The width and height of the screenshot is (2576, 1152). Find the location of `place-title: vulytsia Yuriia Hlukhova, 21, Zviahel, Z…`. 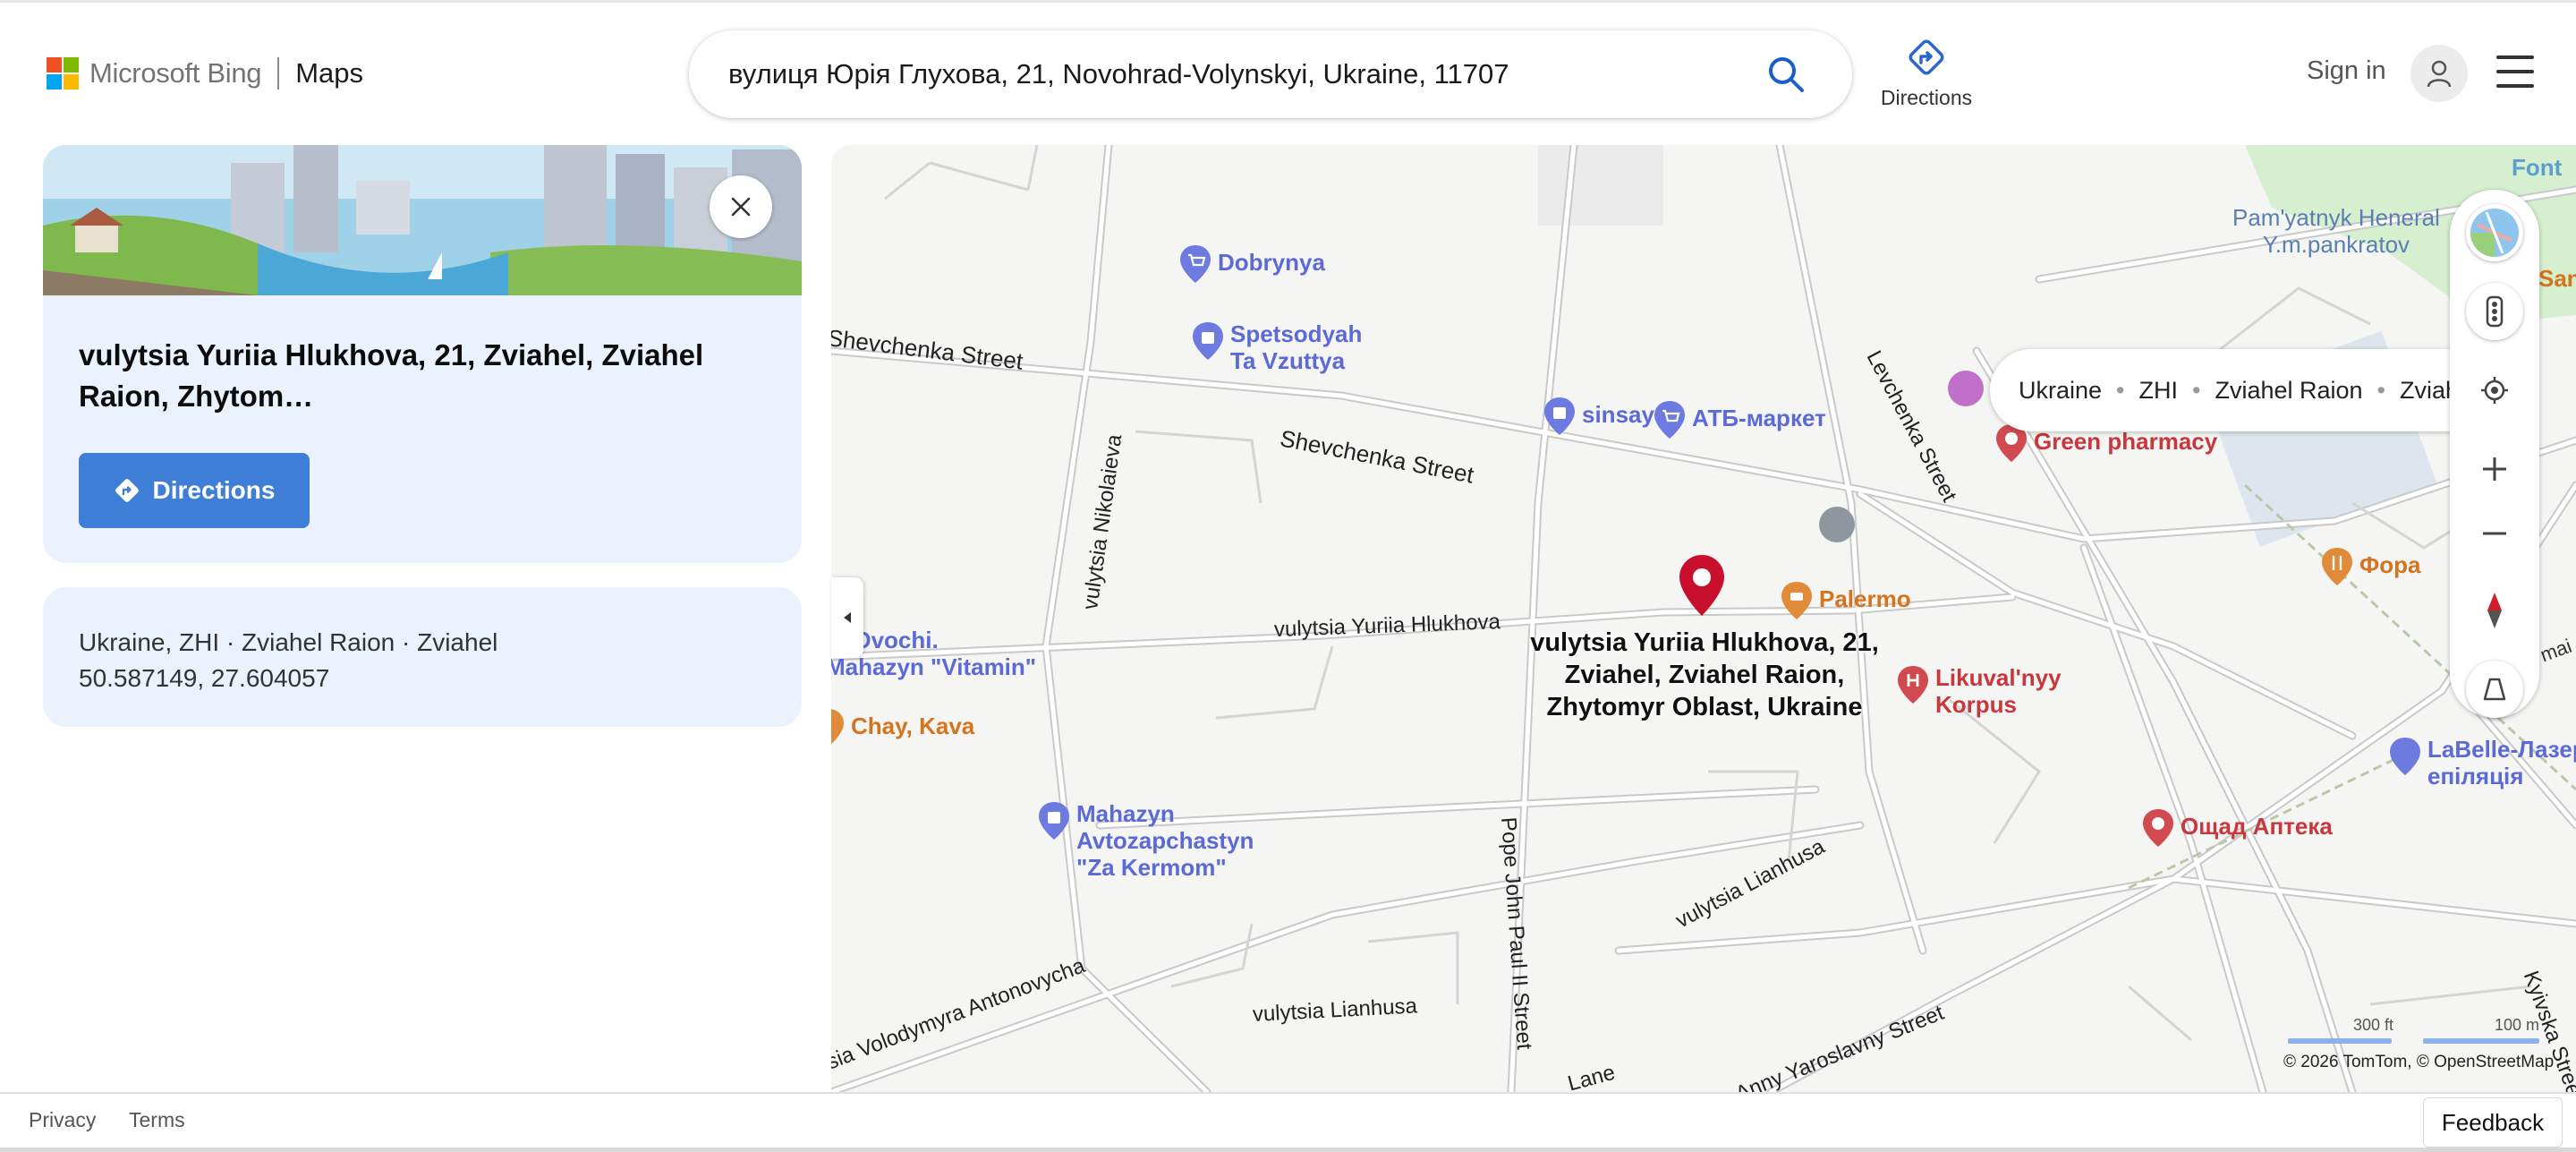

place-title: vulytsia Yuriia Hlukhova, 21, Zviahel, Z… is located at coordinates (391, 375).